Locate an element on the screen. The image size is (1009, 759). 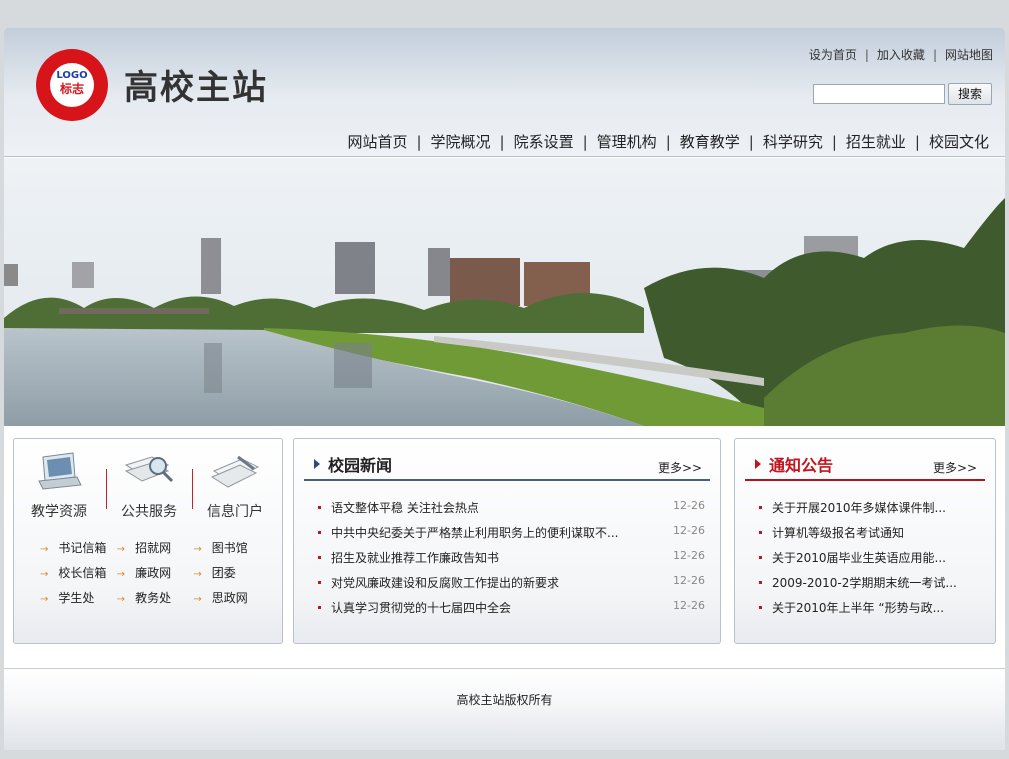
add-favorite-link: 加入收藏 is located at coordinates (901, 55).